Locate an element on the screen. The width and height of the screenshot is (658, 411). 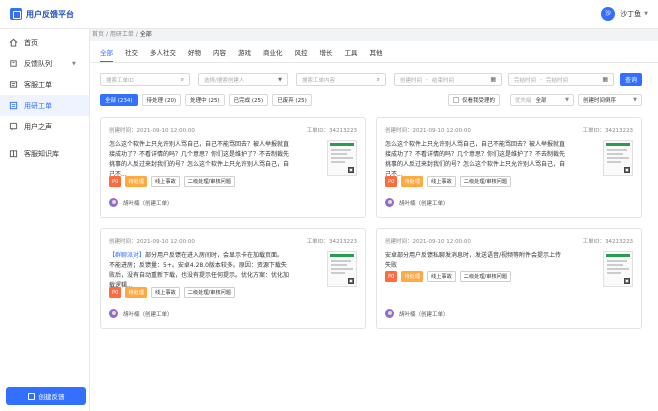
sidebar-item-queue: 反馈队列 ▼ is located at coordinates (44, 63).